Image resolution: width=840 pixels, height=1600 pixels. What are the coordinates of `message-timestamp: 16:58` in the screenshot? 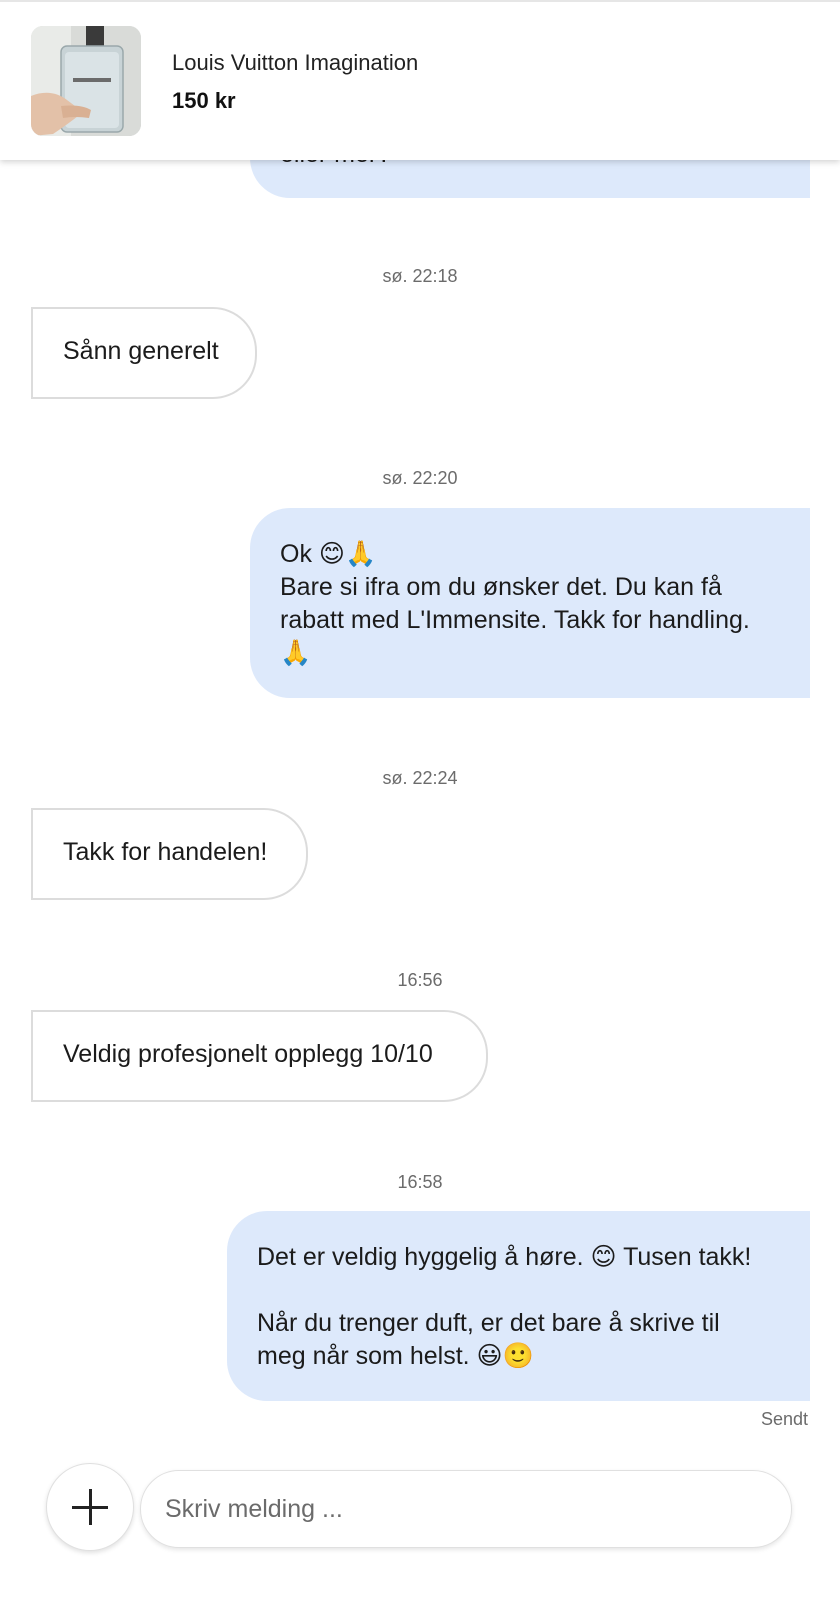 It's located at (420, 1182).